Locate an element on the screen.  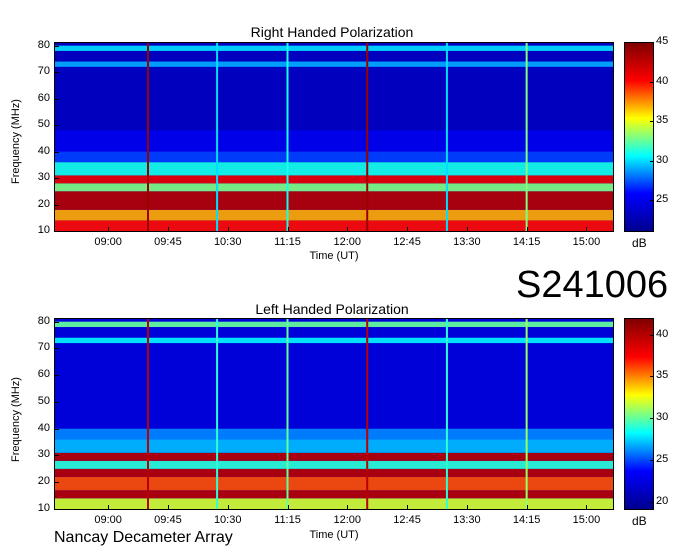
y-tick-label: 40 is located at coordinates (43, 427).